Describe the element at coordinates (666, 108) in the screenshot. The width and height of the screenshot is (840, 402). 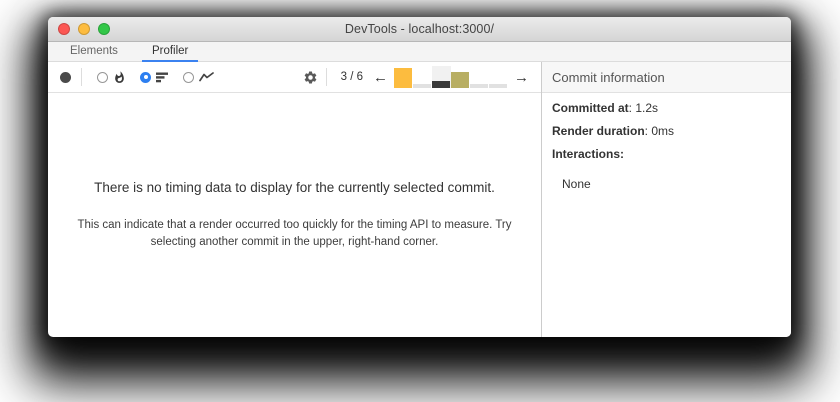
I see `committed-at-row: Committed at: 1.2s` at that location.